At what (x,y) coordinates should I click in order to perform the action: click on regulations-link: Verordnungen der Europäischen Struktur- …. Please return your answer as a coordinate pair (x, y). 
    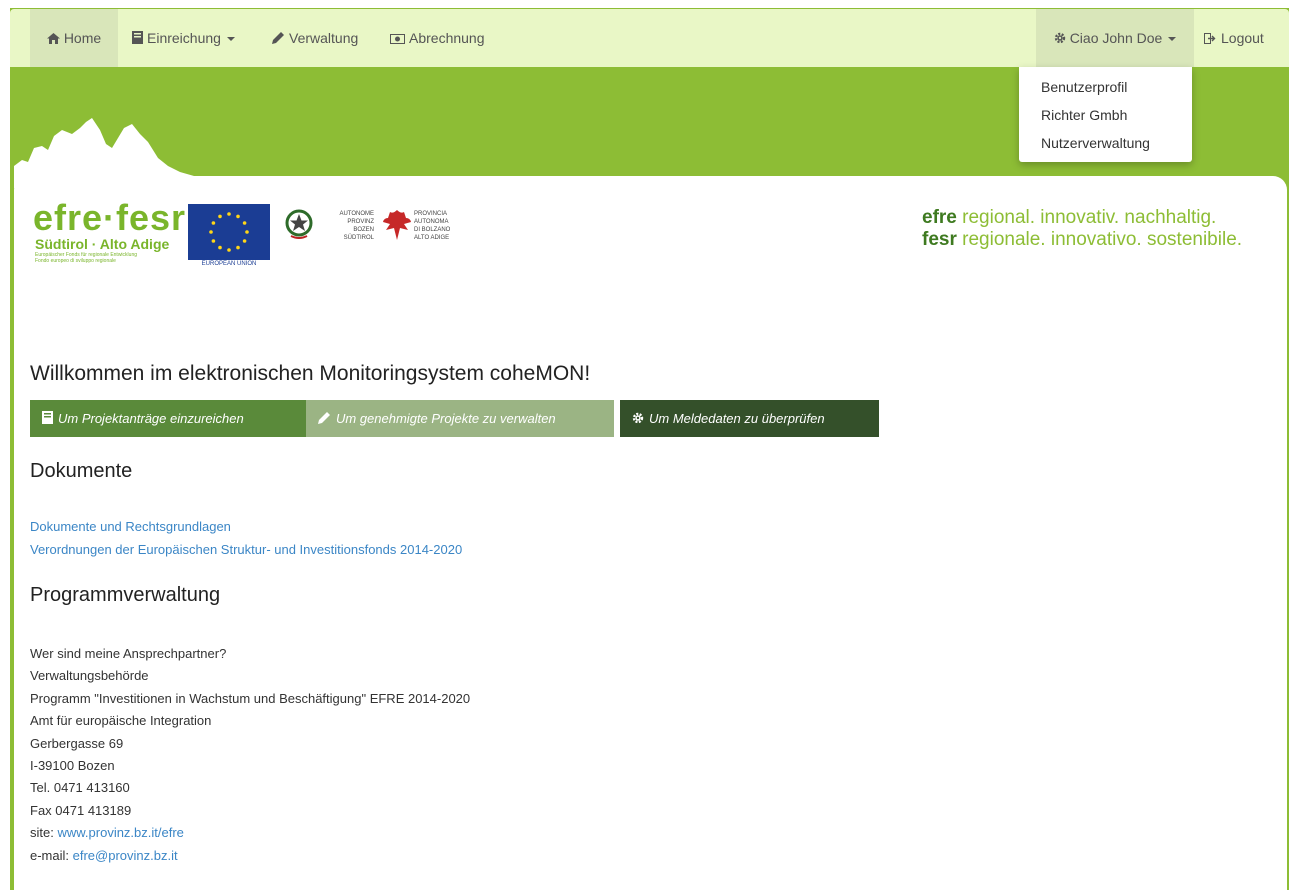
    Looking at the image, I should click on (246, 549).